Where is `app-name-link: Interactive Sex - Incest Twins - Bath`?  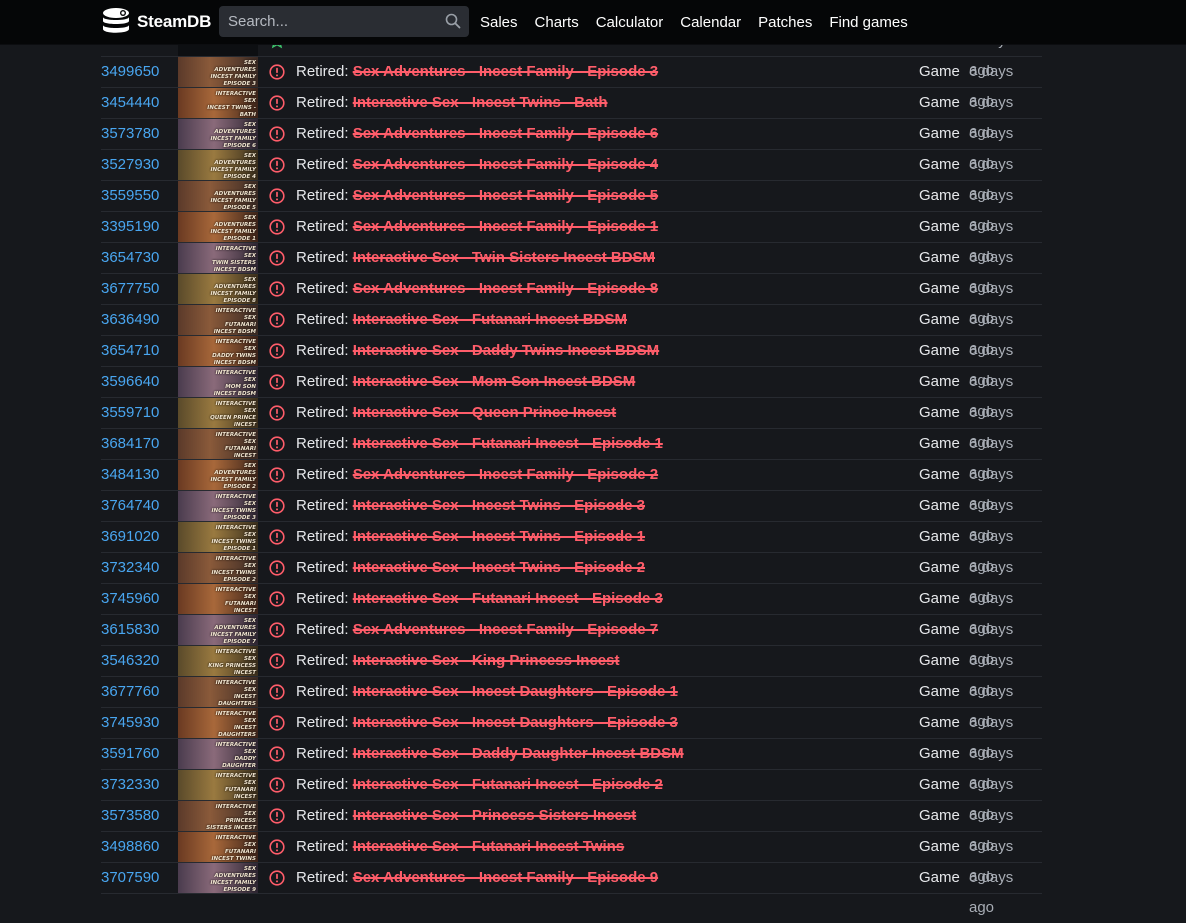
app-name-link: Interactive Sex - Incest Twins - Bath is located at coordinates (480, 102).